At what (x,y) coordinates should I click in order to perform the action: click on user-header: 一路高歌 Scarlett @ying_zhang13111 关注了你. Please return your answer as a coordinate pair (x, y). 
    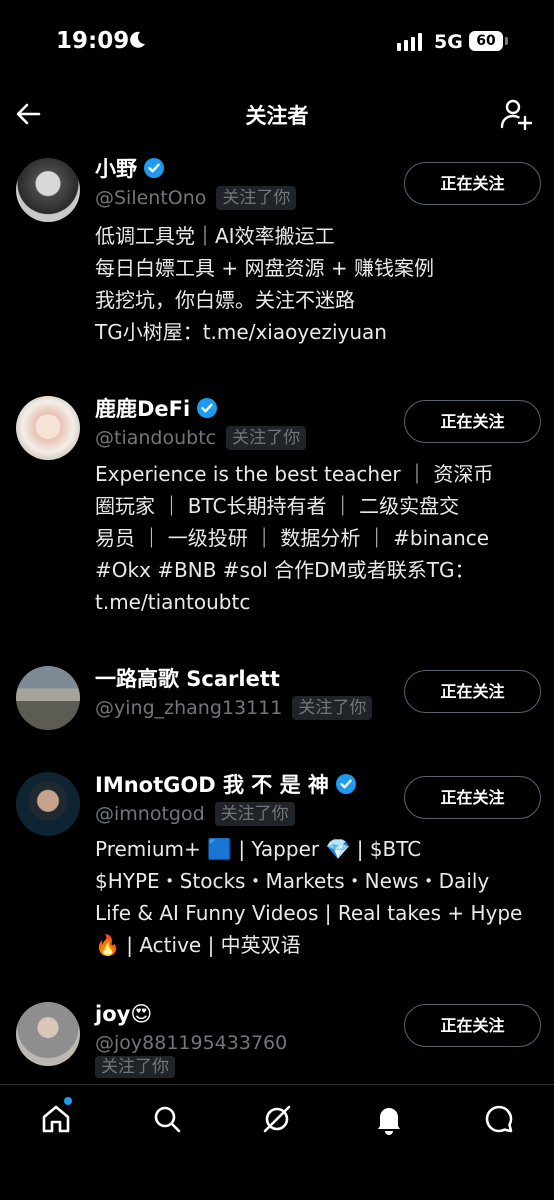
    Looking at the image, I should click on (234, 692).